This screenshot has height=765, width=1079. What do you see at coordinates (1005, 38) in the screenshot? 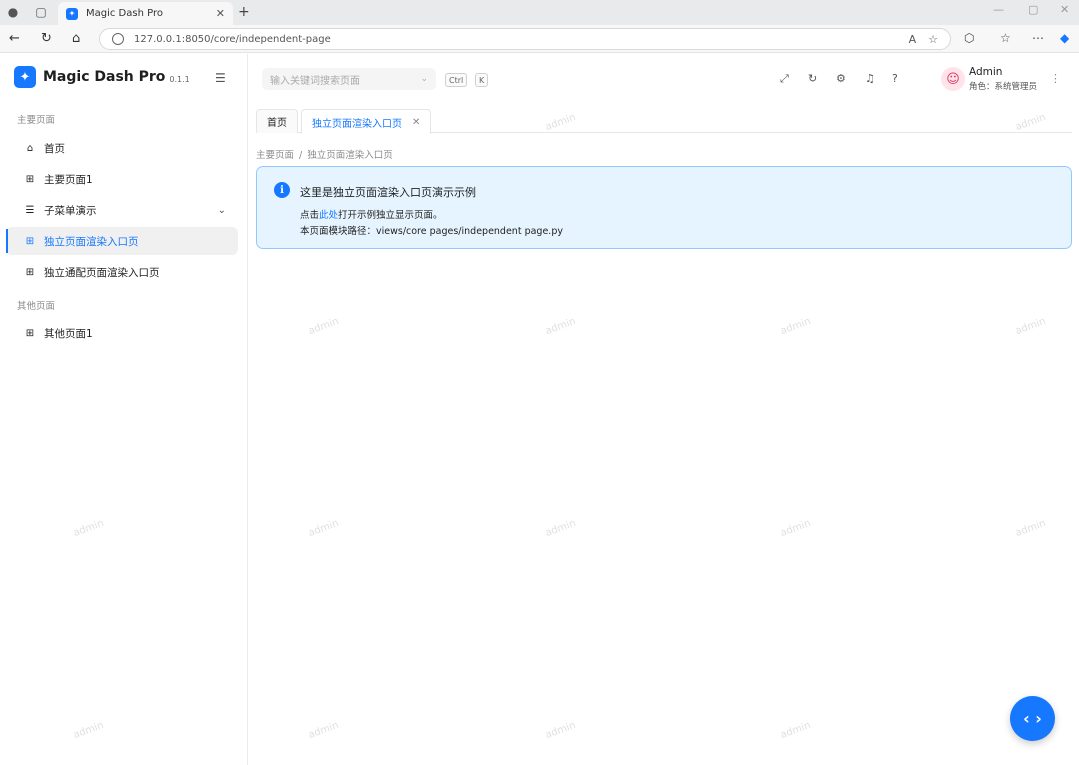
I see `favorites-icon: ☆` at bounding box center [1005, 38].